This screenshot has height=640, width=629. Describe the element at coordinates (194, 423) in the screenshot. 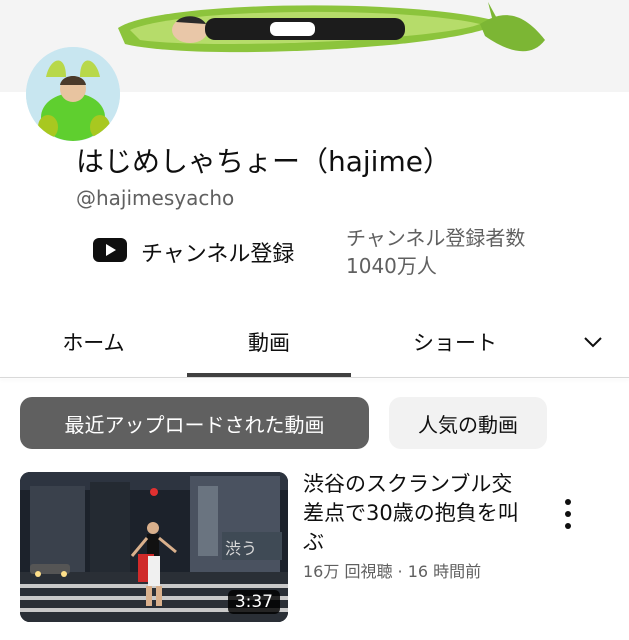

I see `filter-chip-recent: 最近アップロードされた動画` at that location.